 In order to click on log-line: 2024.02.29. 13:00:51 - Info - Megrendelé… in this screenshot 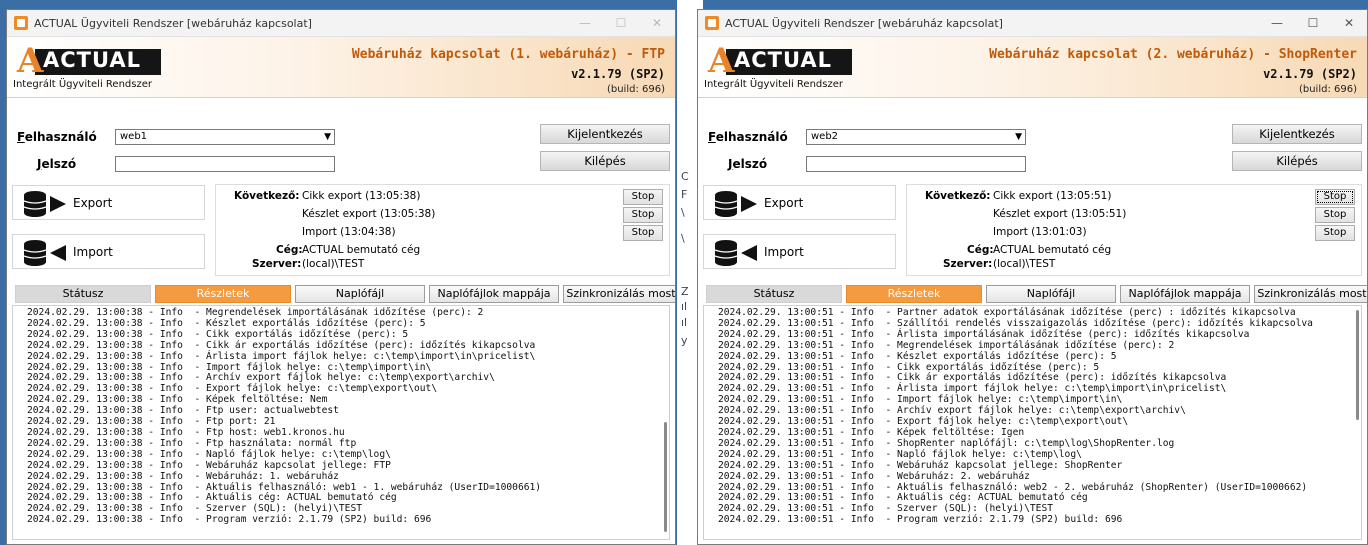, I will do `click(946, 345)`.